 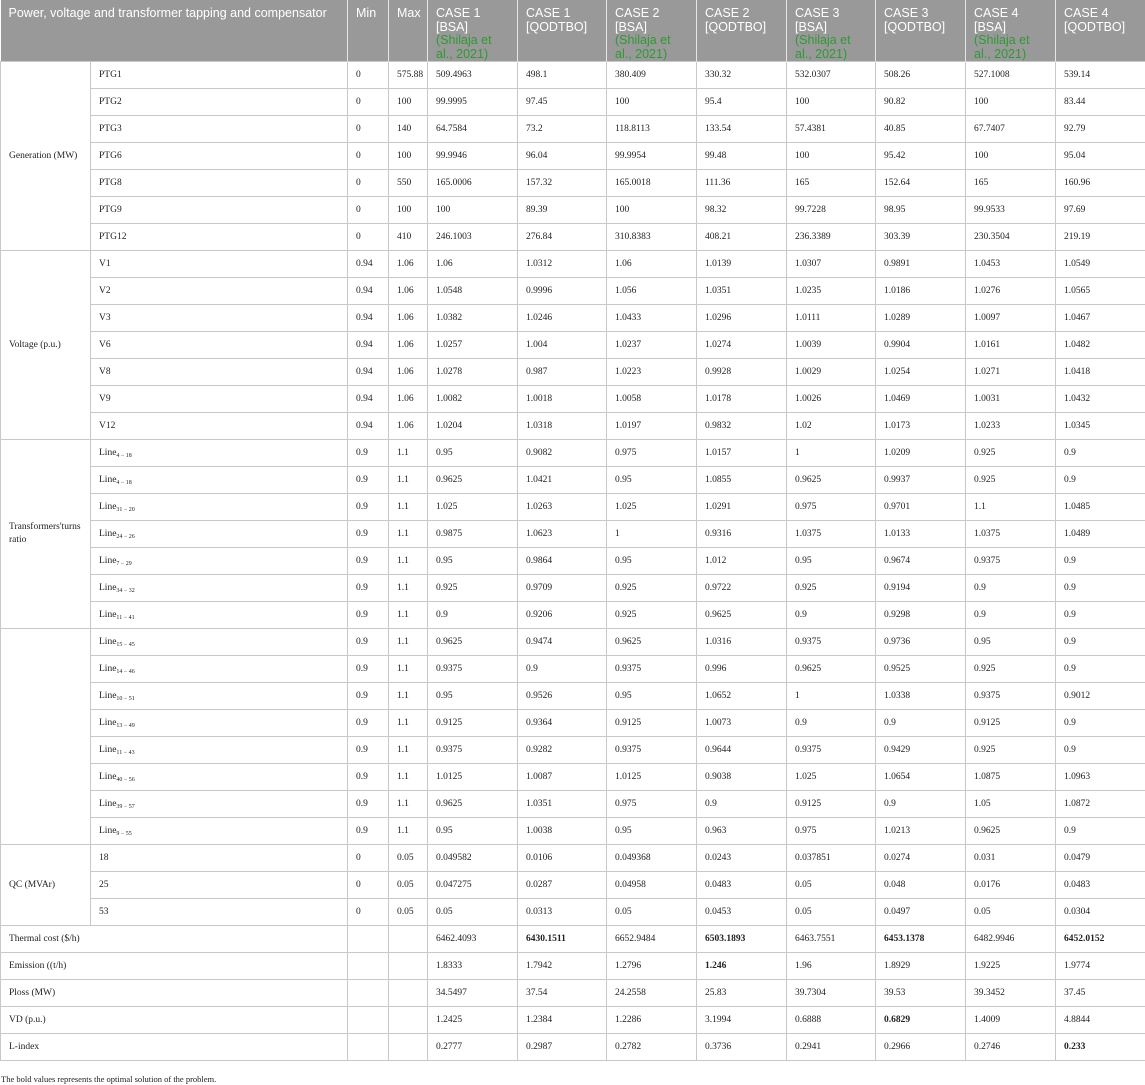 What do you see at coordinates (1010, 291) in the screenshot?
I see `value-cell: 1.0276` at bounding box center [1010, 291].